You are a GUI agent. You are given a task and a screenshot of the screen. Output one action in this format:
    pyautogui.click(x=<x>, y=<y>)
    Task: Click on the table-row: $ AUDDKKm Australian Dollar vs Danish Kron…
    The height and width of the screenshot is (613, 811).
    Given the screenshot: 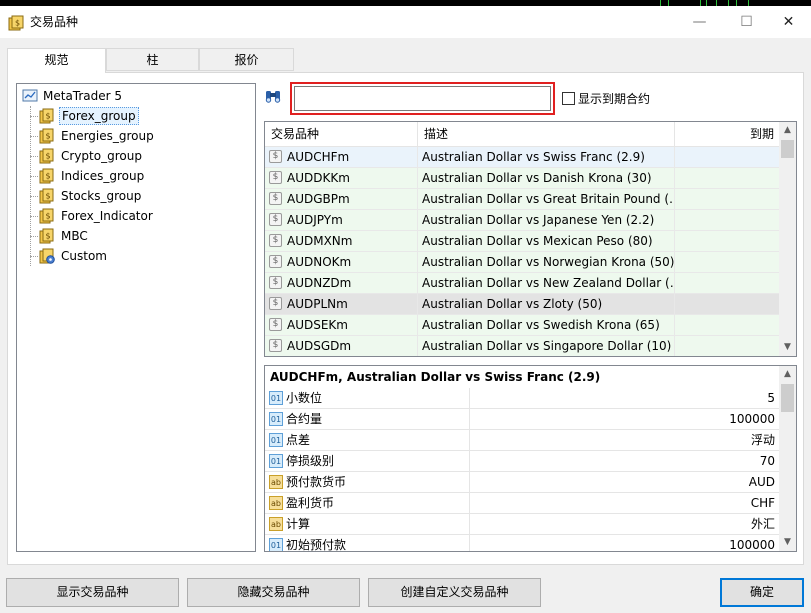 What is the action you would take?
    pyautogui.click(x=523, y=178)
    